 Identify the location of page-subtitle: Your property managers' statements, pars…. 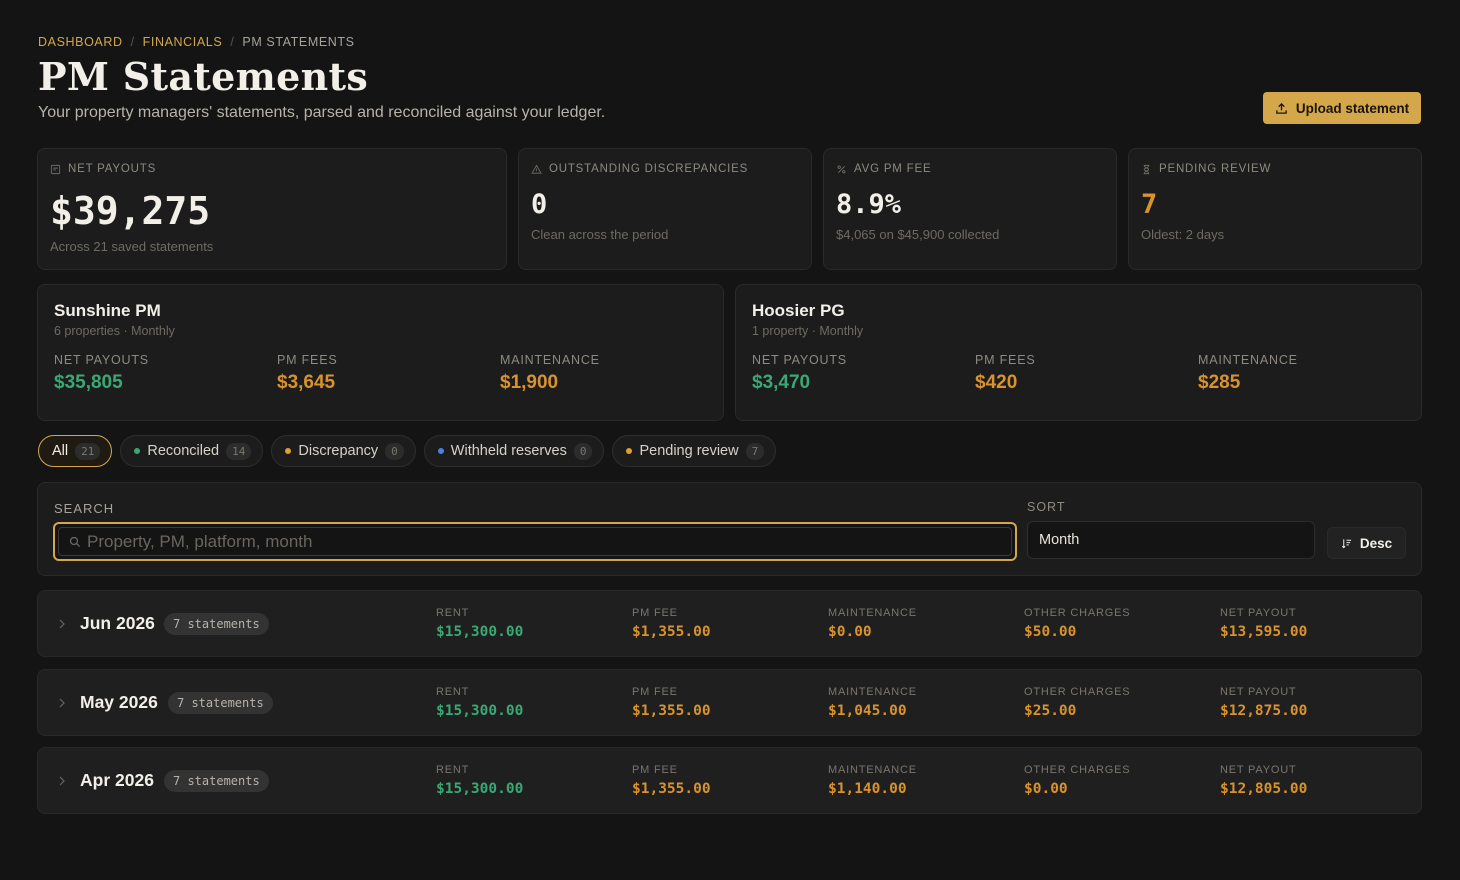
(322, 112).